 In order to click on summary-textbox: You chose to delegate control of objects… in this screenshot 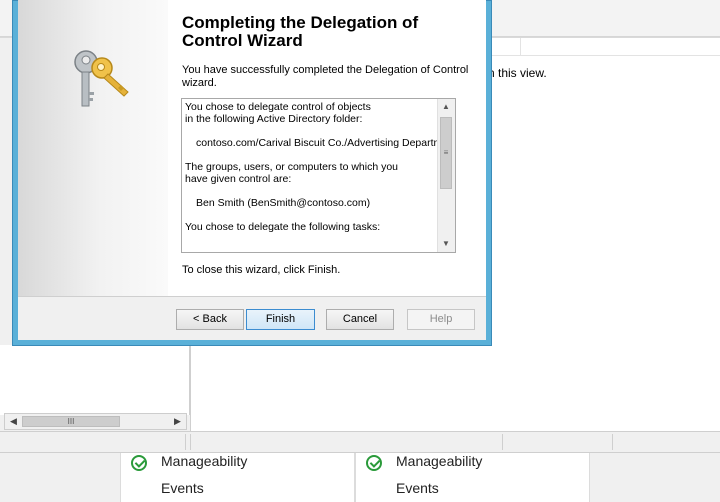, I will do `click(318, 175)`.